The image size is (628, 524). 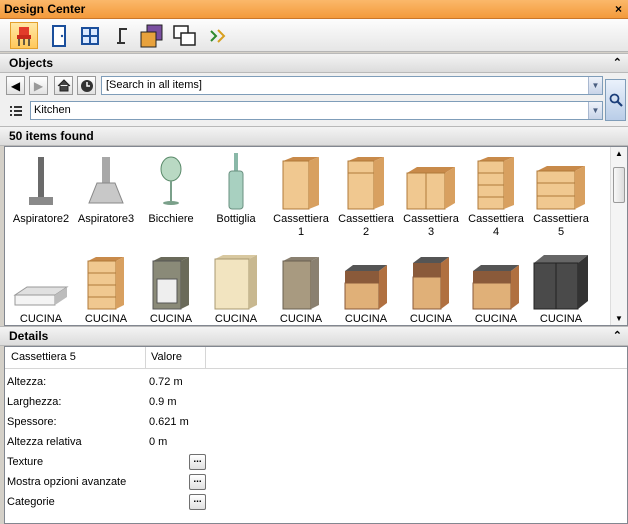 What do you see at coordinates (618, 9) in the screenshot?
I see `close-icon: ×` at bounding box center [618, 9].